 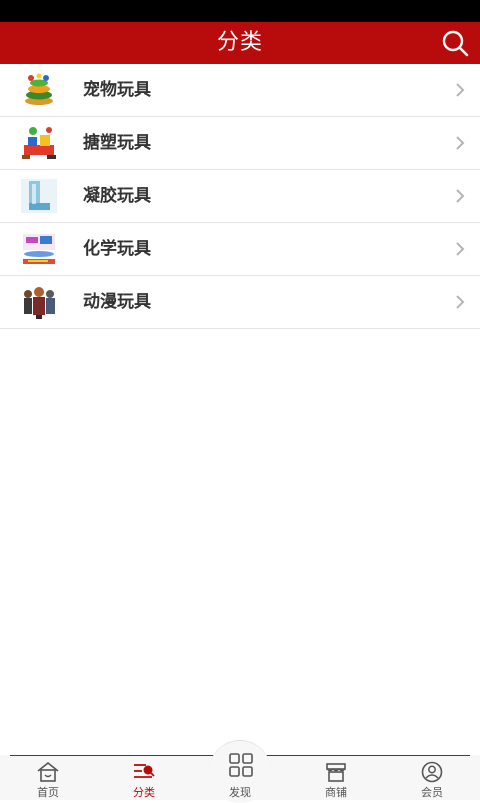 I want to click on category-item-rotomold-toys: 搪塑玩具, so click(x=240, y=143).